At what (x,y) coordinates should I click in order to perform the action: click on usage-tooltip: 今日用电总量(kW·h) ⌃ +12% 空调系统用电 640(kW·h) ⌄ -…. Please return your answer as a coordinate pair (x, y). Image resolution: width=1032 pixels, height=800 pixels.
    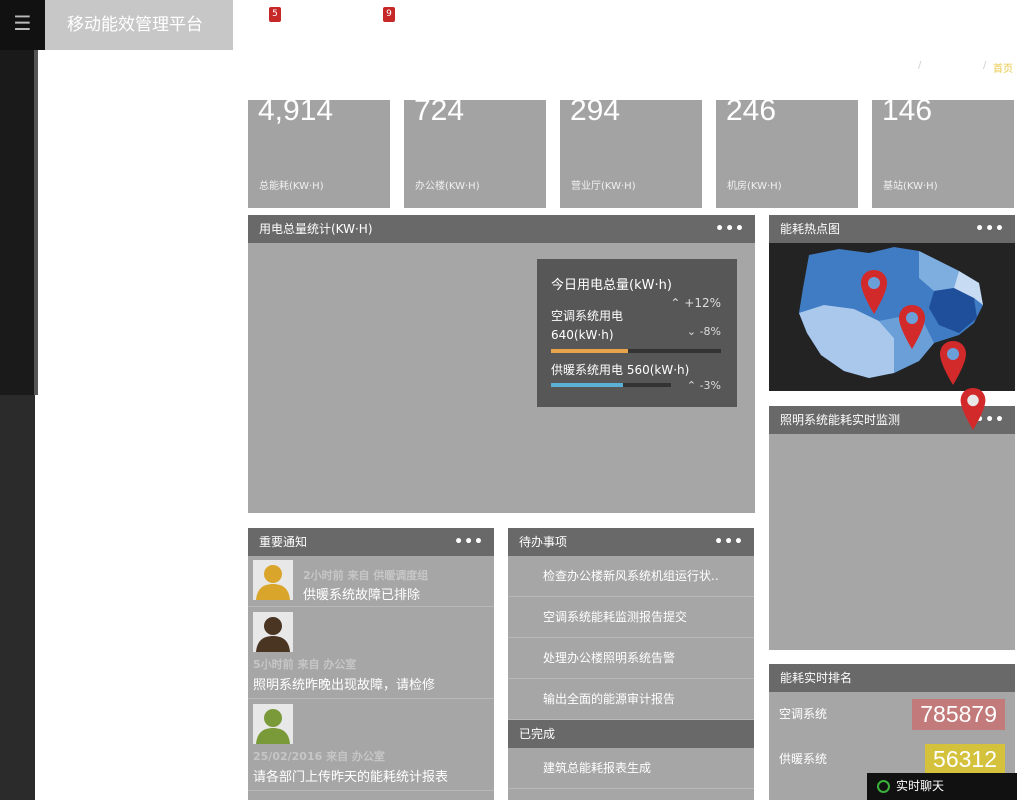
    Looking at the image, I should click on (637, 333).